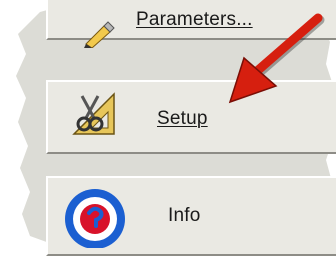 Image resolution: width=336 pixels, height=256 pixels. Describe the element at coordinates (95, 218) in the screenshot. I see `help-circle-icon` at that location.